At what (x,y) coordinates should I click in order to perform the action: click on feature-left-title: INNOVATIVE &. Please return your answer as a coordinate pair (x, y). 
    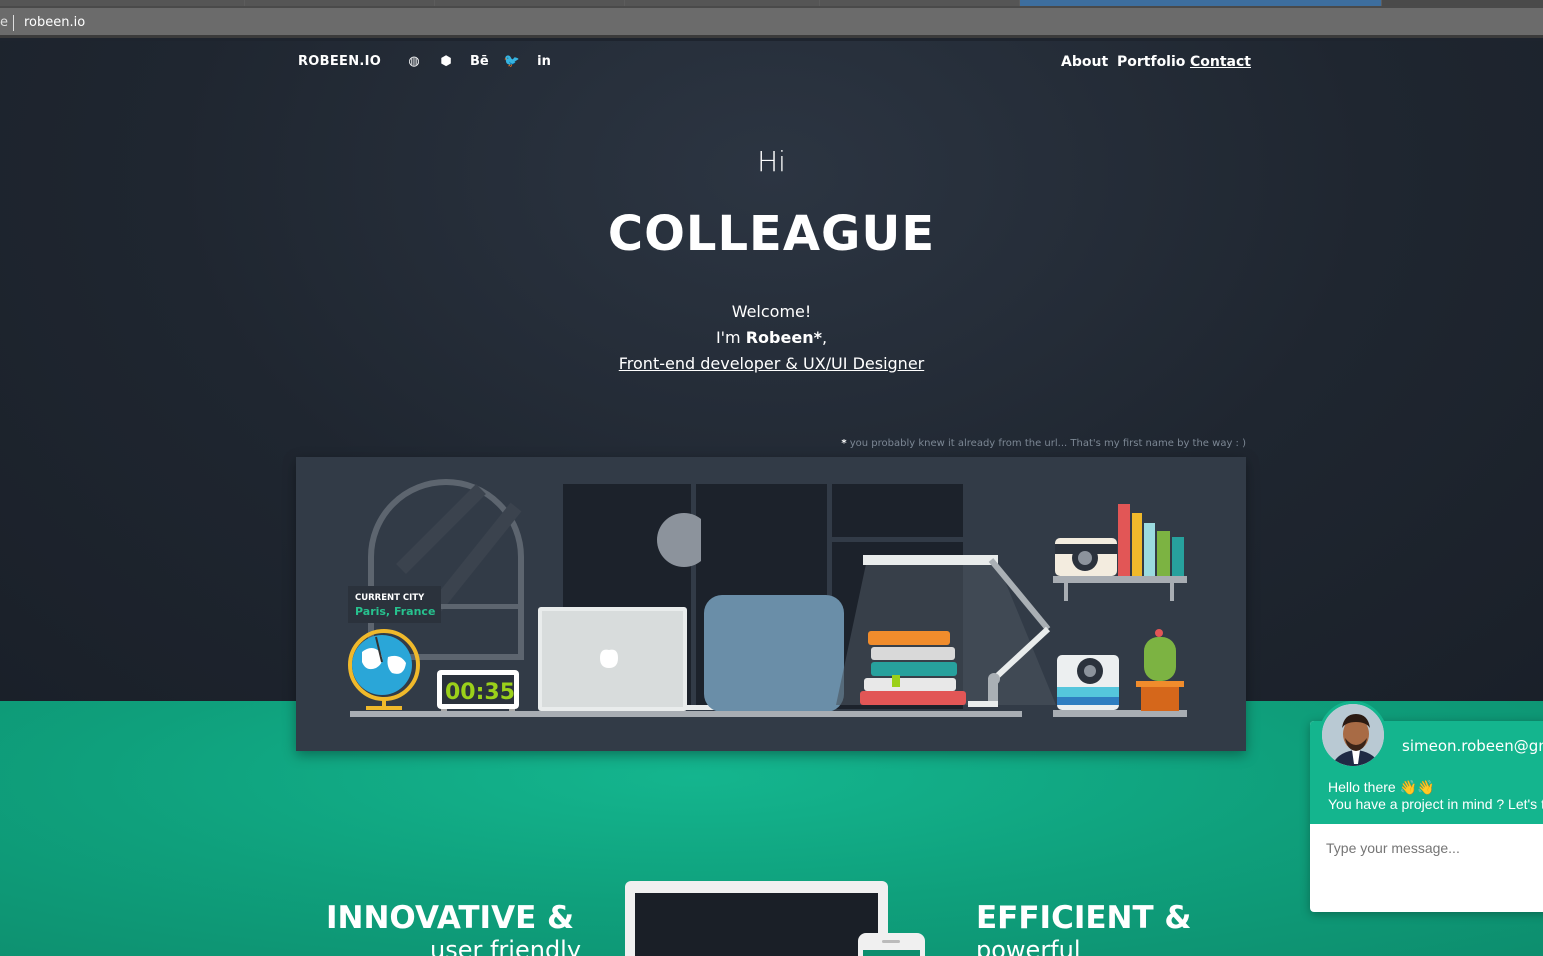
    Looking at the image, I should click on (450, 918).